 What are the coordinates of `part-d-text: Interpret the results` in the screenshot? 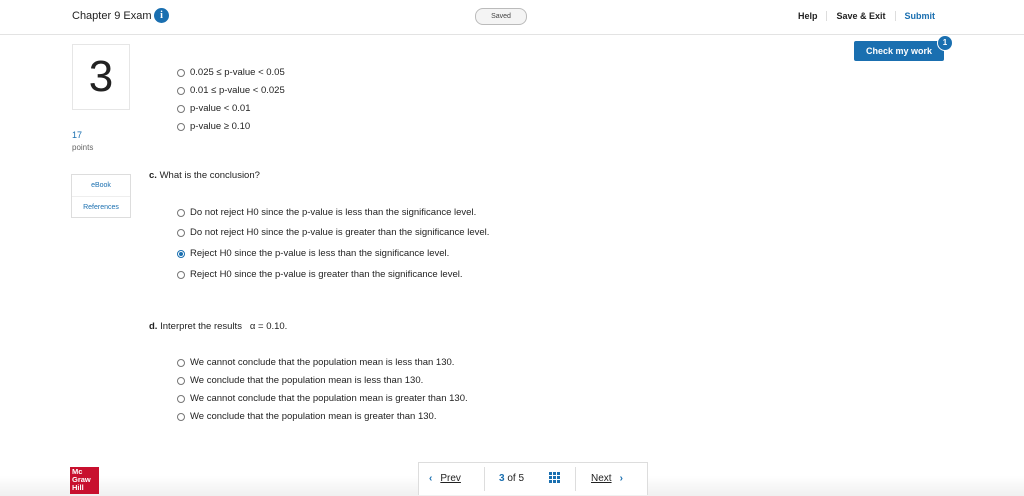 It's located at (201, 326).